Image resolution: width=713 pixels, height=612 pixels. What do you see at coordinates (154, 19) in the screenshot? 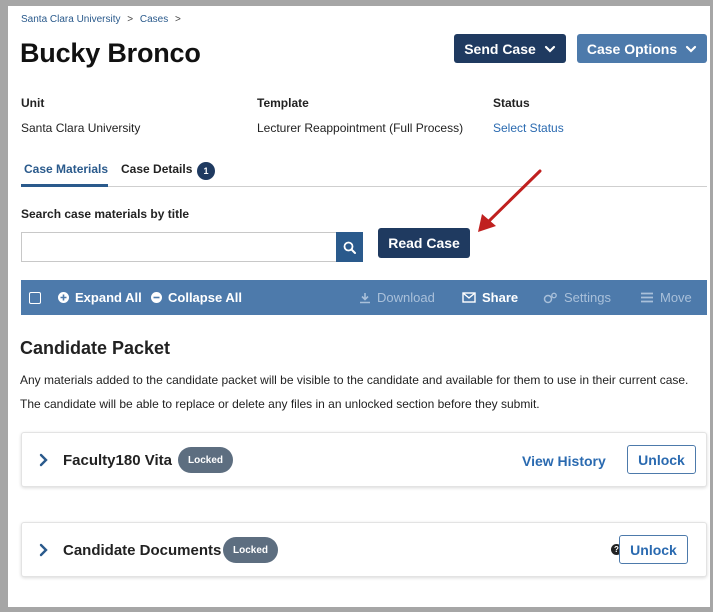
I see `breadcrumb-cases: Cases` at bounding box center [154, 19].